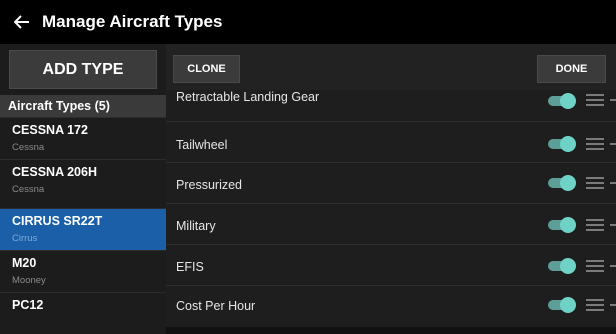 The height and width of the screenshot is (334, 616). I want to click on aircraft-type-item-selected: CIRRUS SR22T Cirrus, so click(83, 229).